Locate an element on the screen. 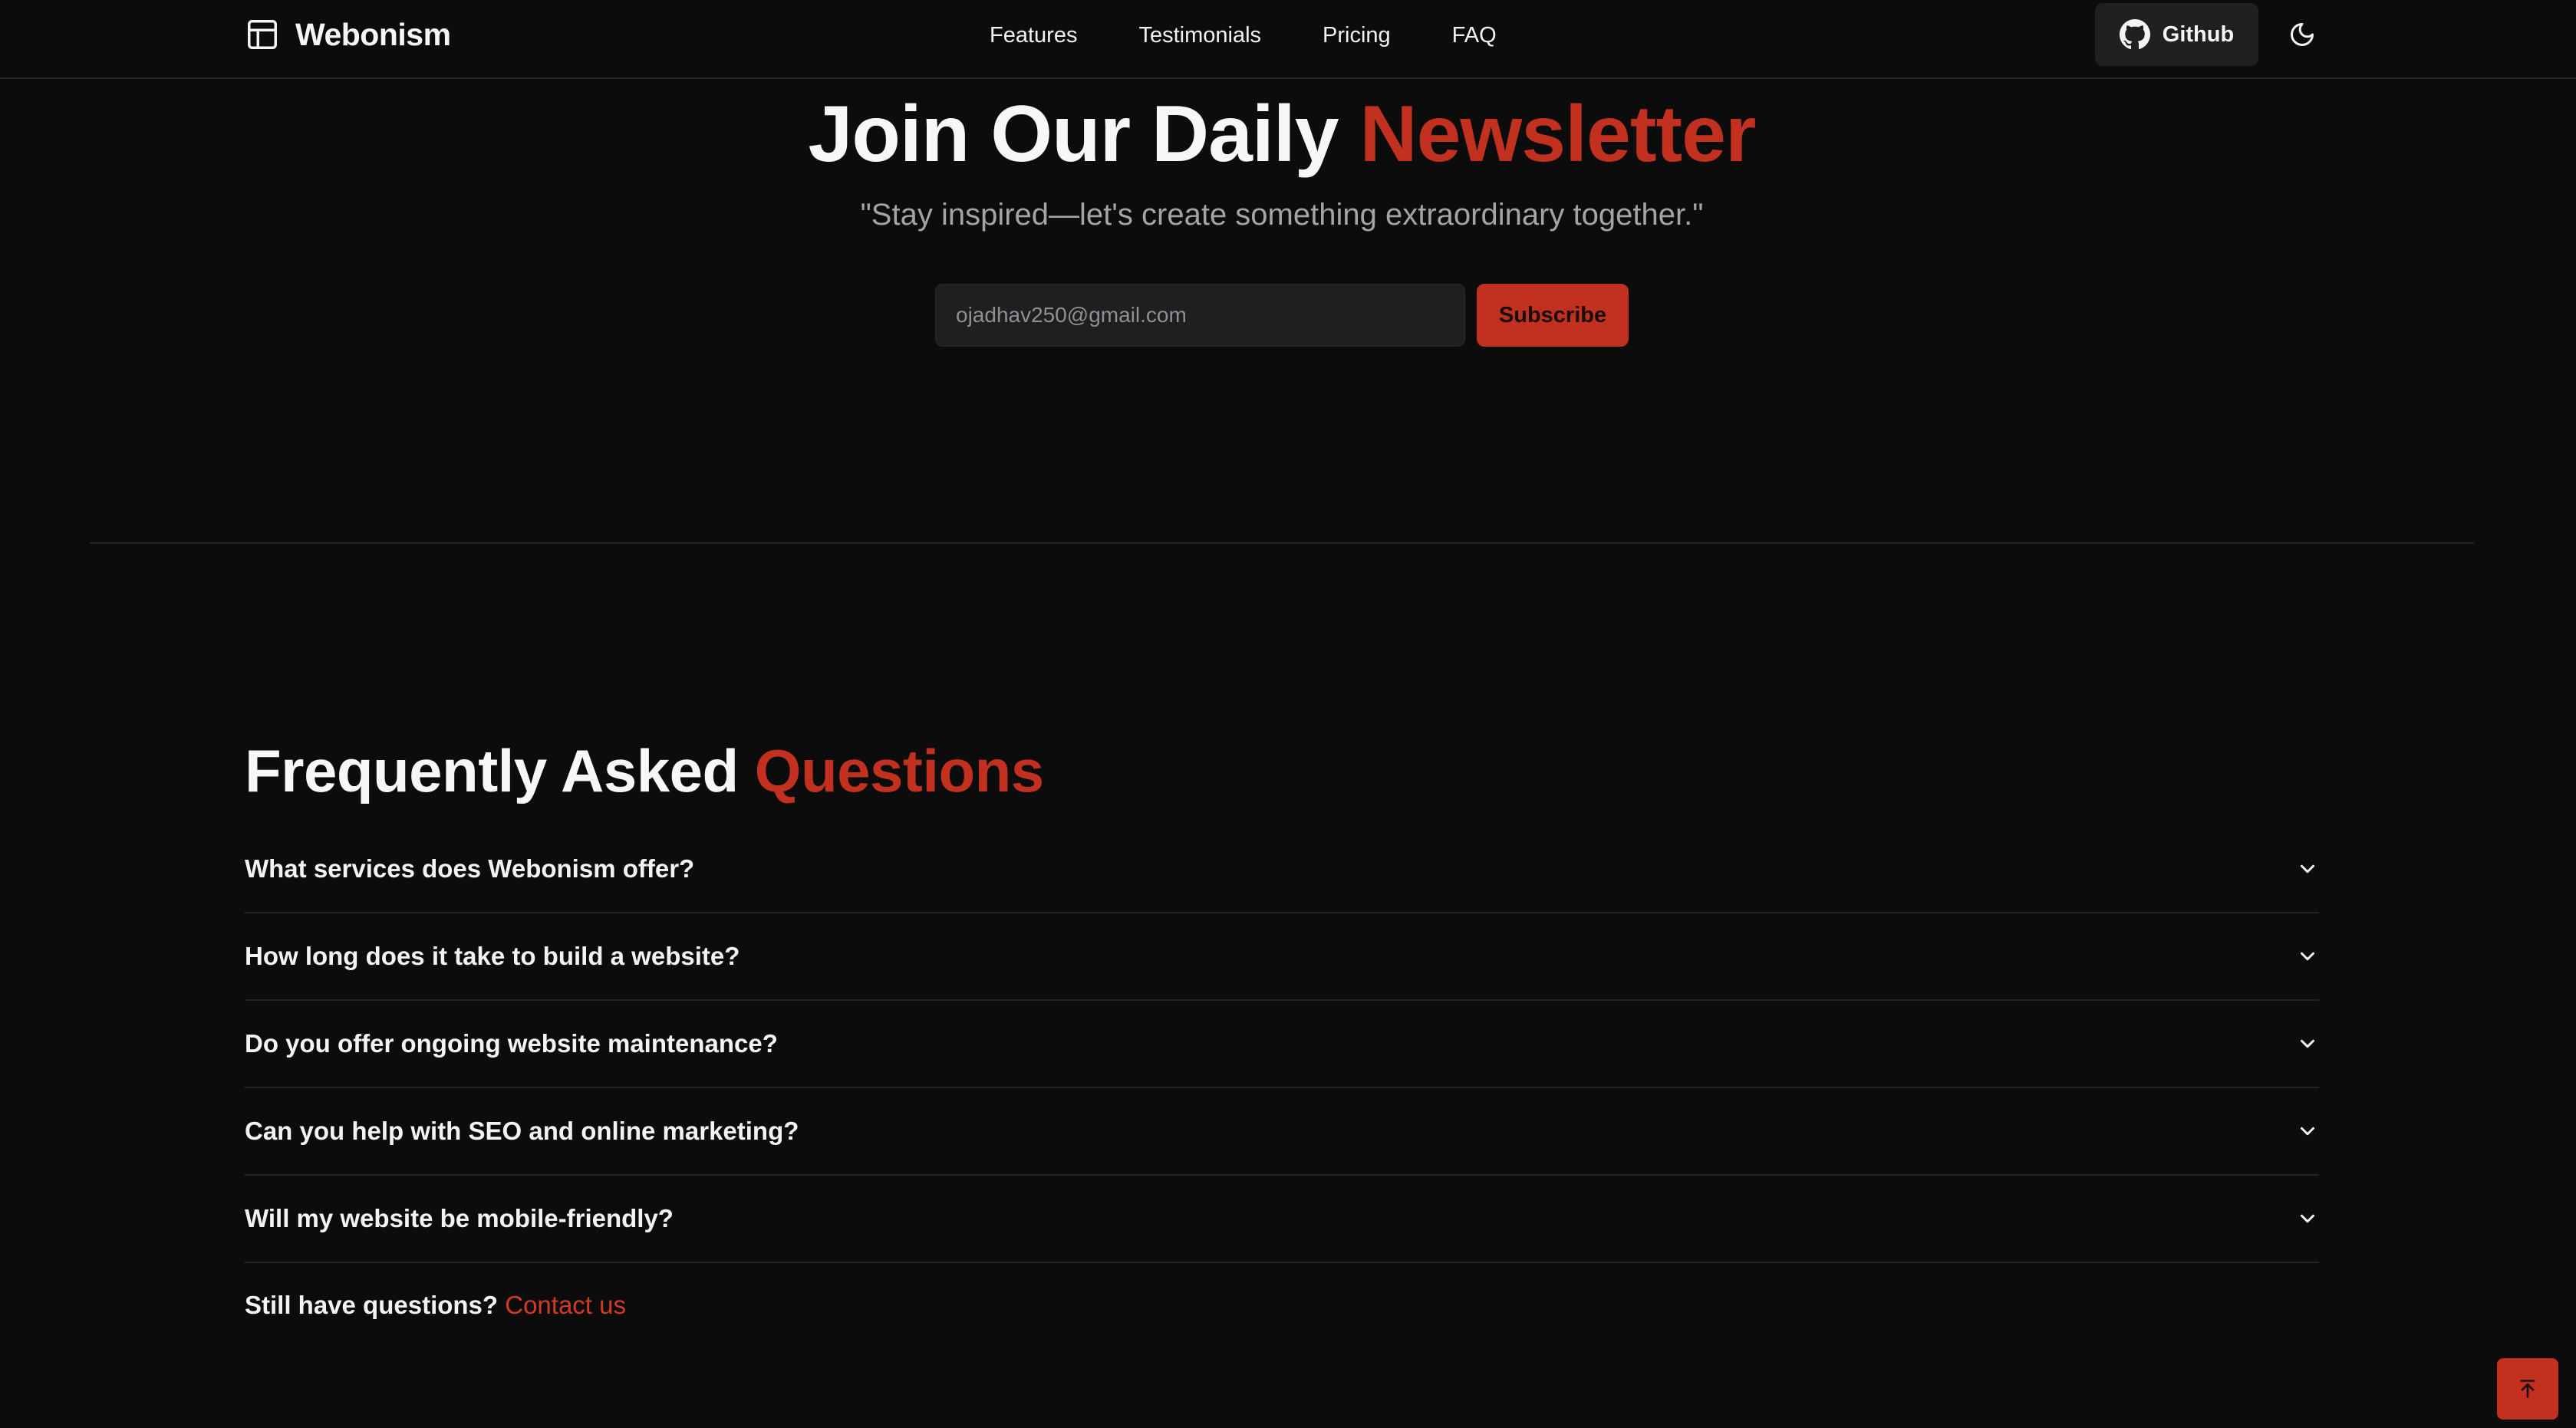  nav-link-features: Features is located at coordinates (1033, 35).